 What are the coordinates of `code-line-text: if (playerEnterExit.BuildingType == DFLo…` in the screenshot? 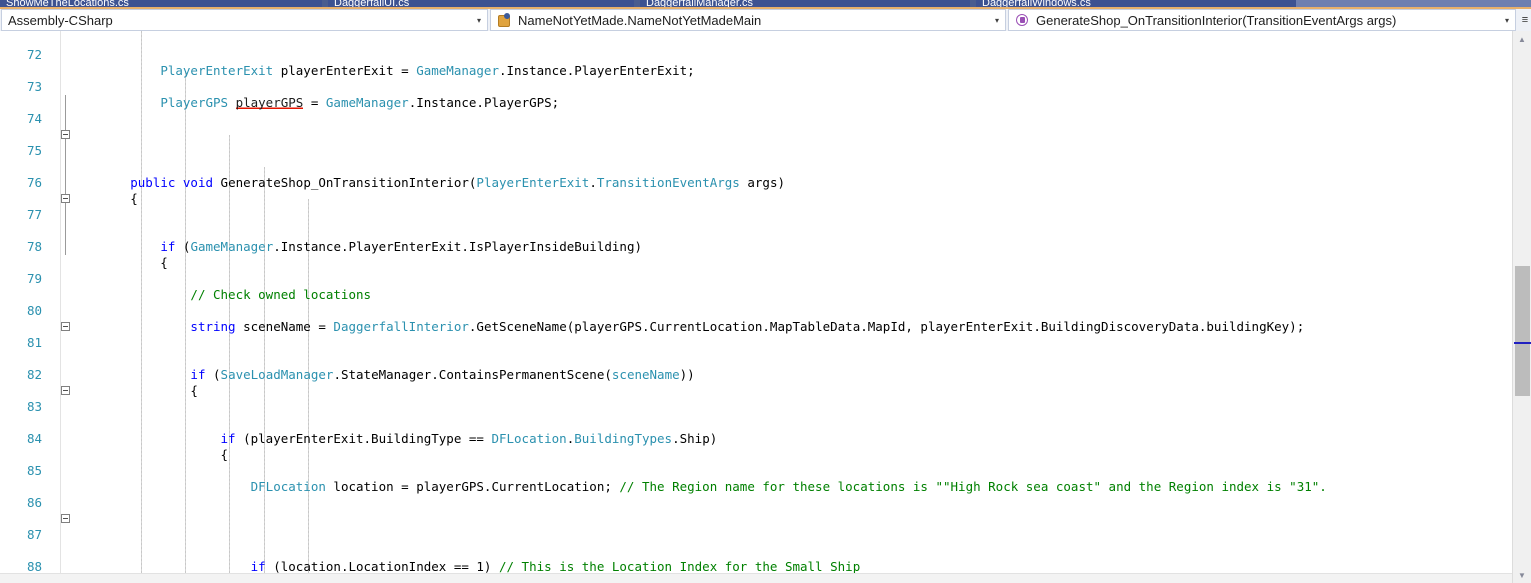 It's located at (469, 438).